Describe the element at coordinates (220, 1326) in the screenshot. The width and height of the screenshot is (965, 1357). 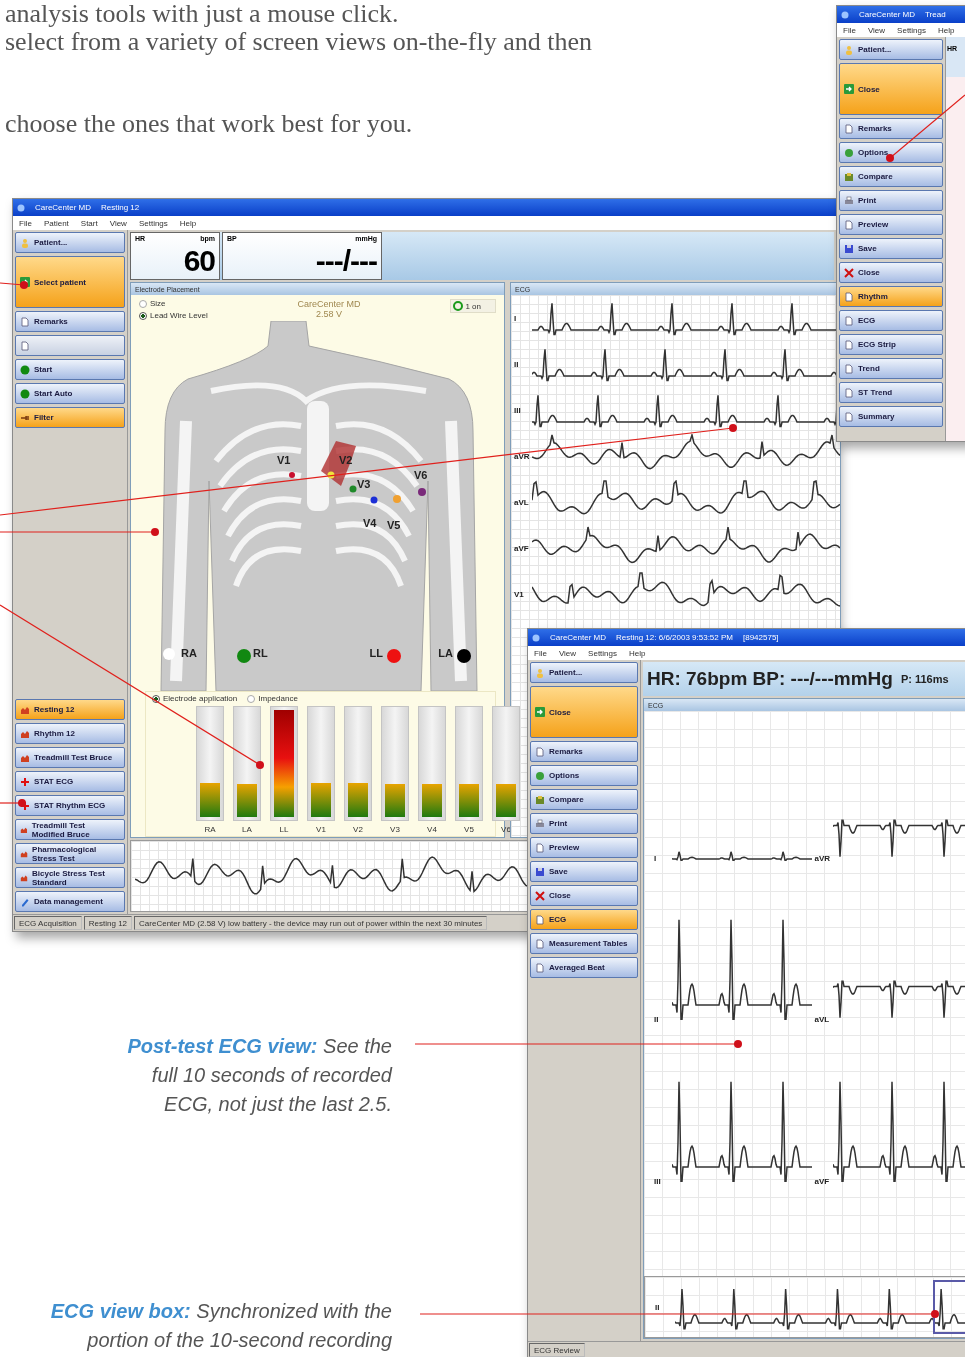
I see `callout-text: ECG view box: Synchronized with the portion of the 10-second recording` at that location.